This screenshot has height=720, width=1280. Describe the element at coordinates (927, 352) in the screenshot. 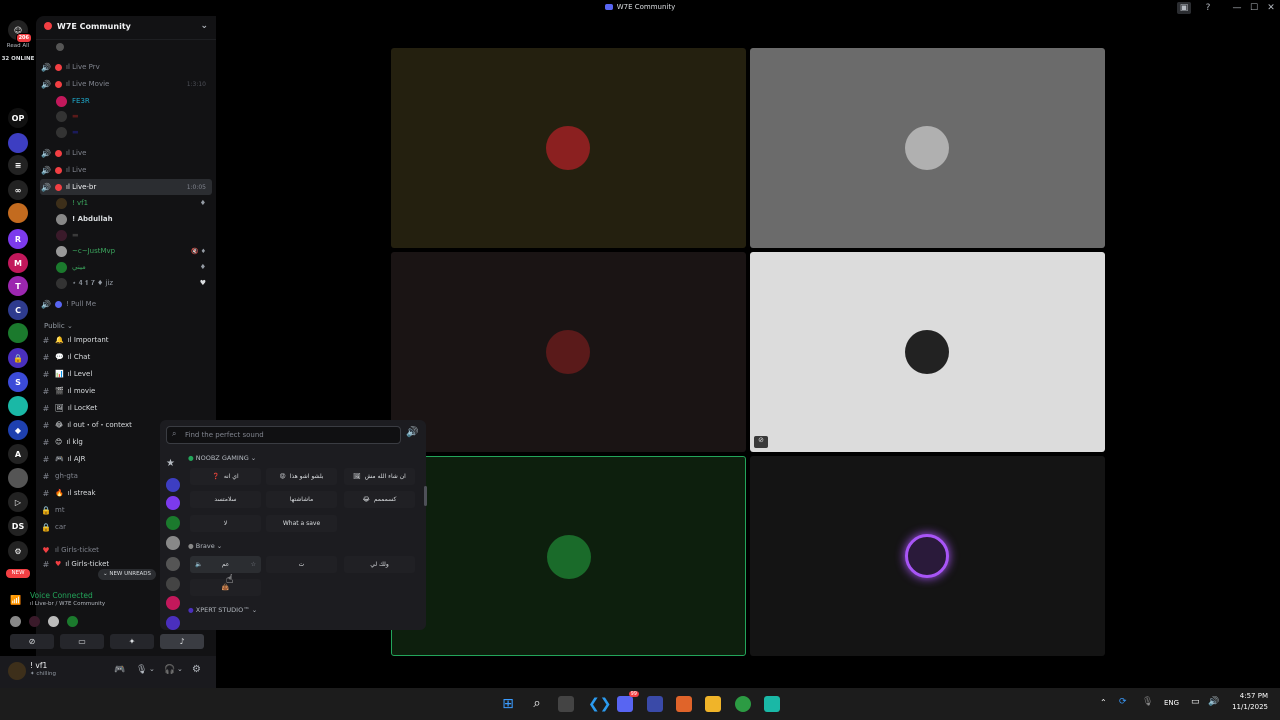

I see `video-tile-4: ⊘` at that location.